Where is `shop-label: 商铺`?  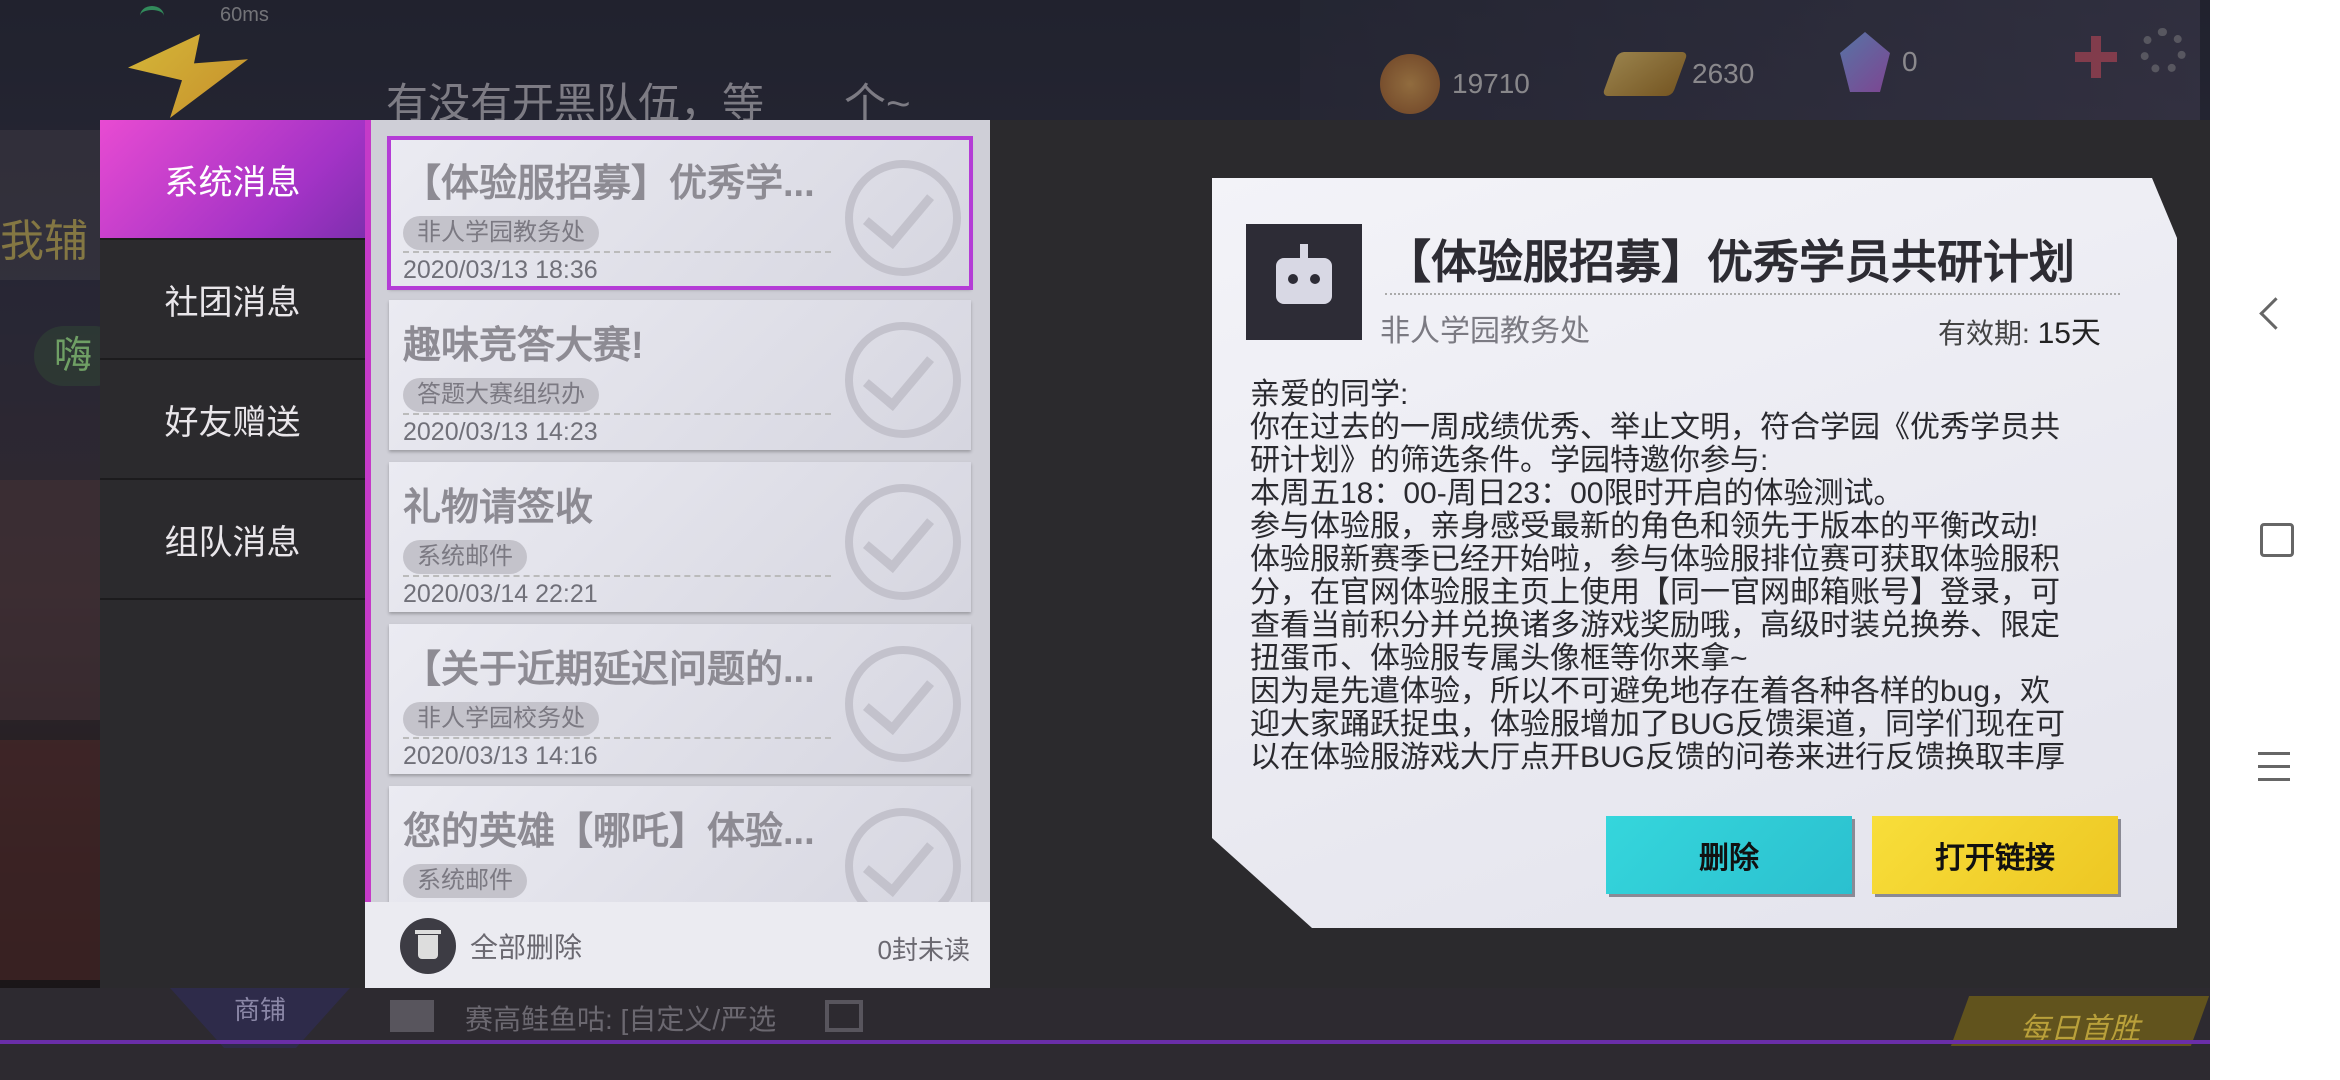
shop-label: 商铺 is located at coordinates (259, 1010).